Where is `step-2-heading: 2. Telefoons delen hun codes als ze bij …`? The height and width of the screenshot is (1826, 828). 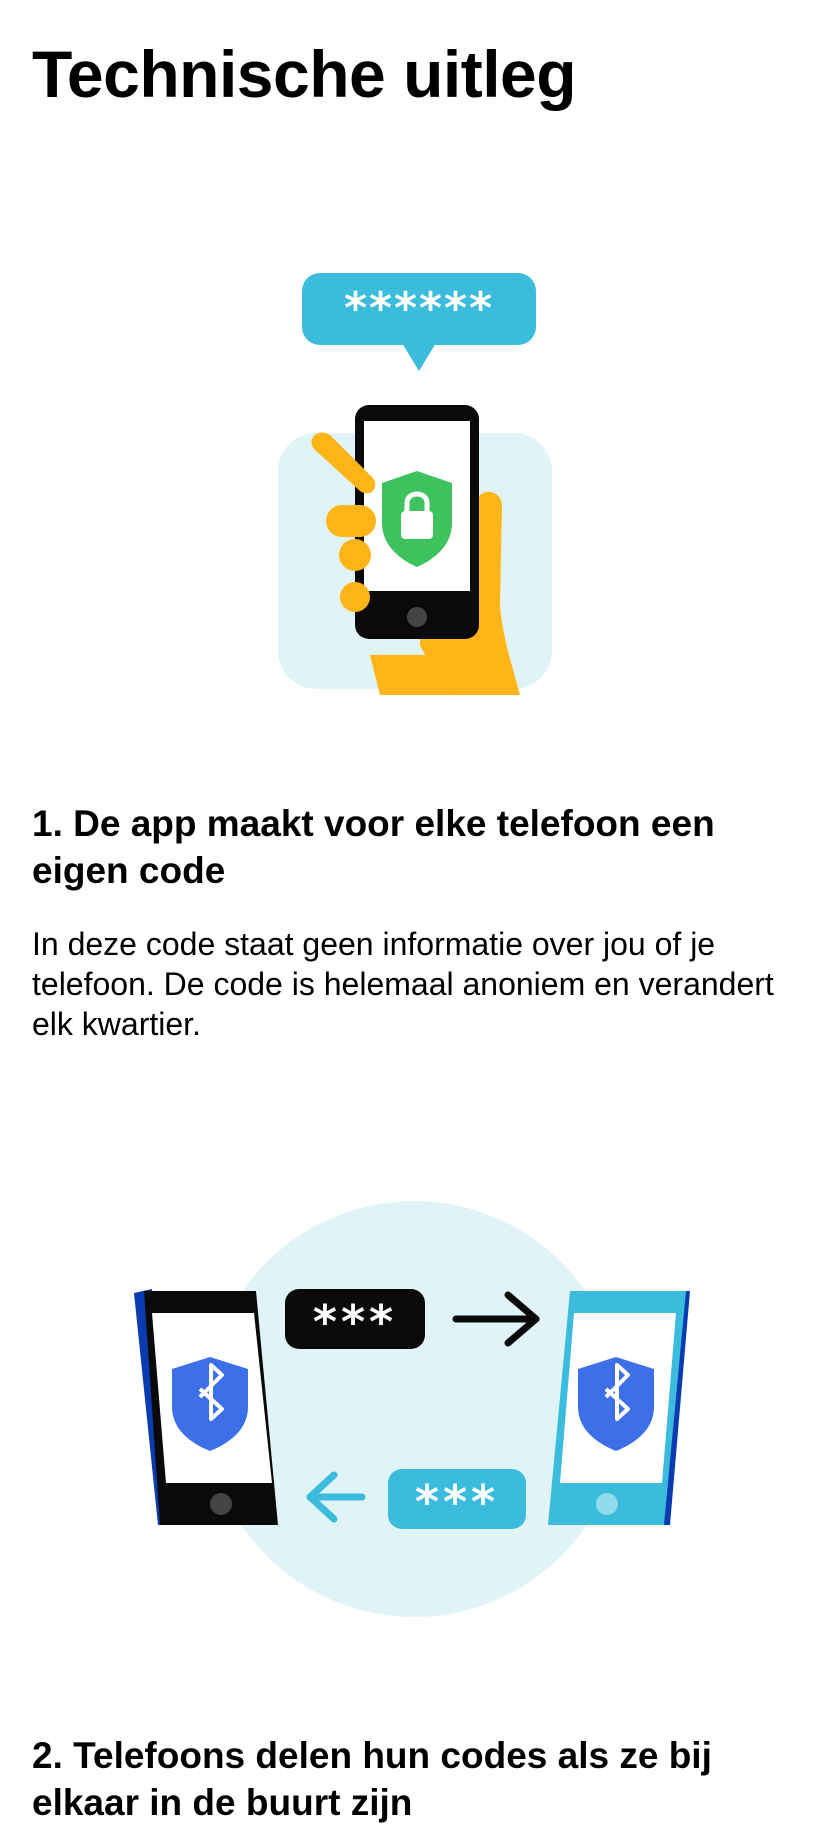 step-2-heading: 2. Telefoons delen hun codes als ze bij … is located at coordinates (372, 1779).